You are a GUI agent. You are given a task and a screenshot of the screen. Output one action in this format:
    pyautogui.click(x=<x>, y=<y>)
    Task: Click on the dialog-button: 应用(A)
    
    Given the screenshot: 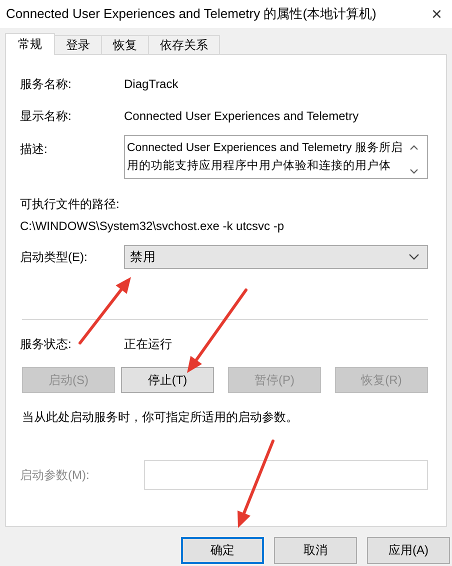 What is the action you would take?
    pyautogui.click(x=408, y=550)
    